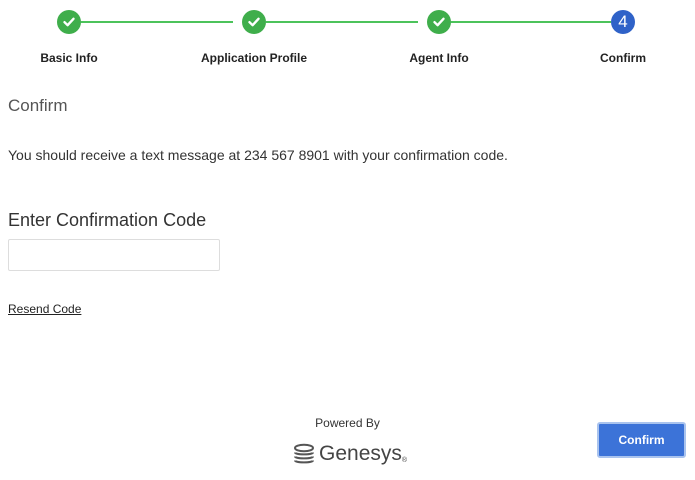 The width and height of the screenshot is (695, 480). I want to click on trademark-mark: ®, so click(404, 460).